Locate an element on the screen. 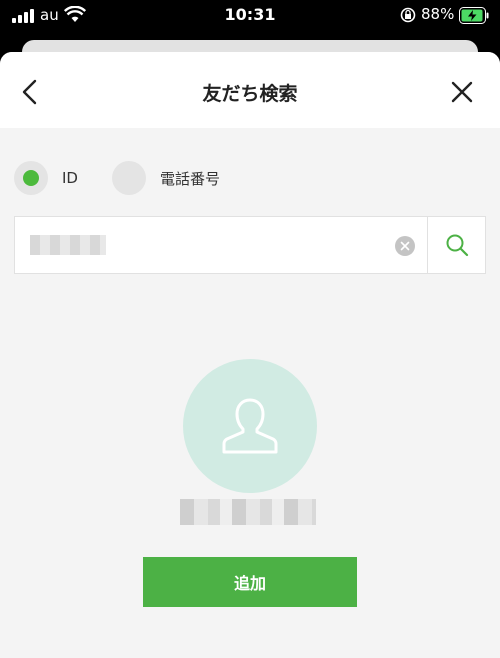  clear-button is located at coordinates (405, 246).